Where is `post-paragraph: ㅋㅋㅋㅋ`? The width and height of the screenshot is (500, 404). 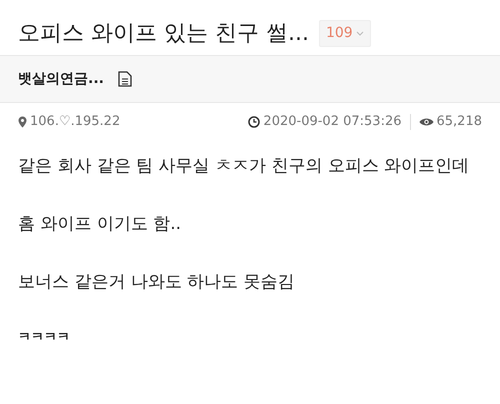 post-paragraph: ㅋㅋㅋㅋ is located at coordinates (44, 338).